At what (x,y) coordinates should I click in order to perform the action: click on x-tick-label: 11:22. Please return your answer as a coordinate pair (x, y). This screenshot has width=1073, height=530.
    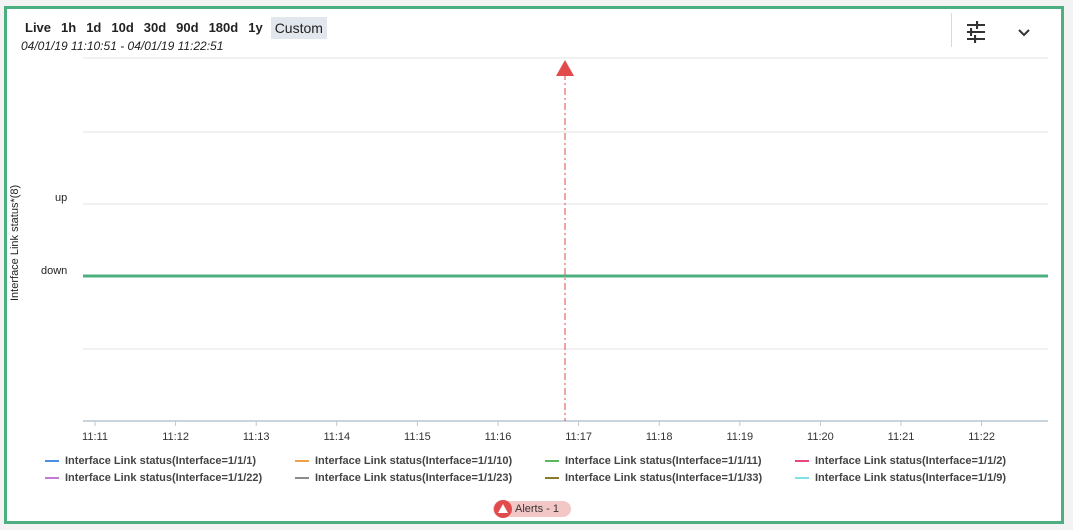
    Looking at the image, I should click on (981, 437).